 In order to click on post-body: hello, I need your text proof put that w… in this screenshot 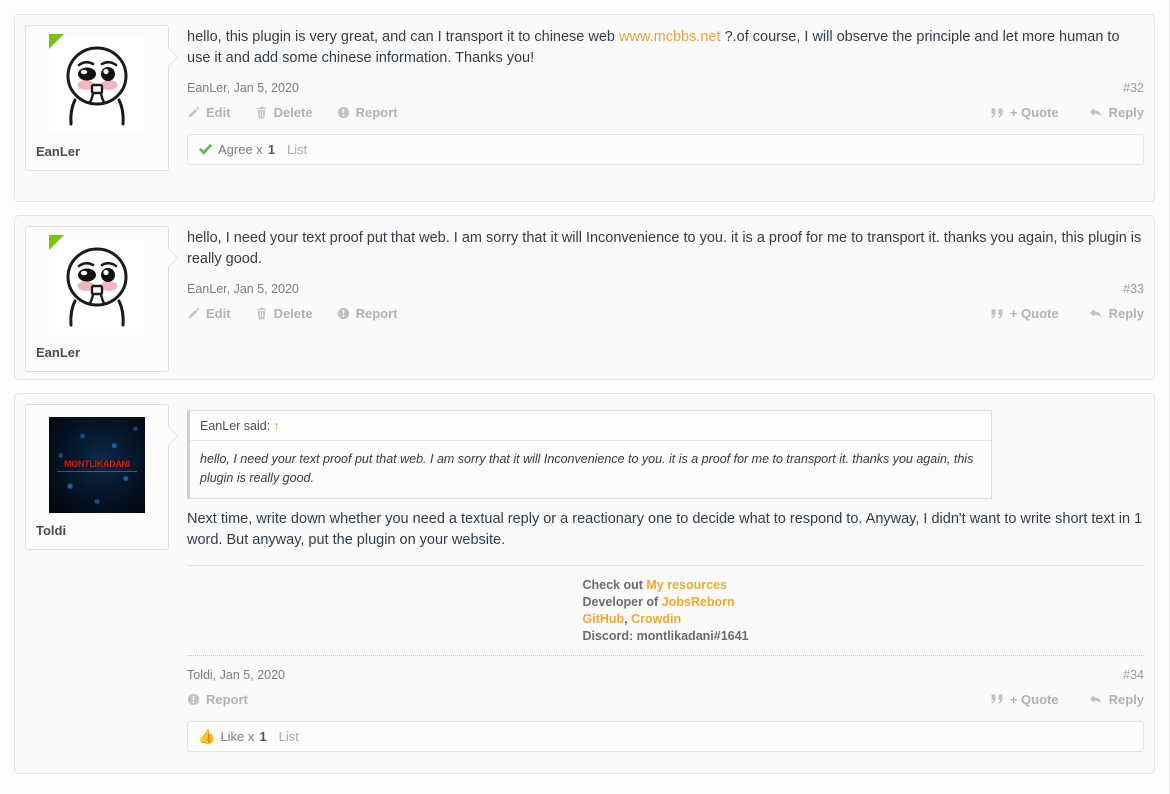, I will do `click(664, 249)`.